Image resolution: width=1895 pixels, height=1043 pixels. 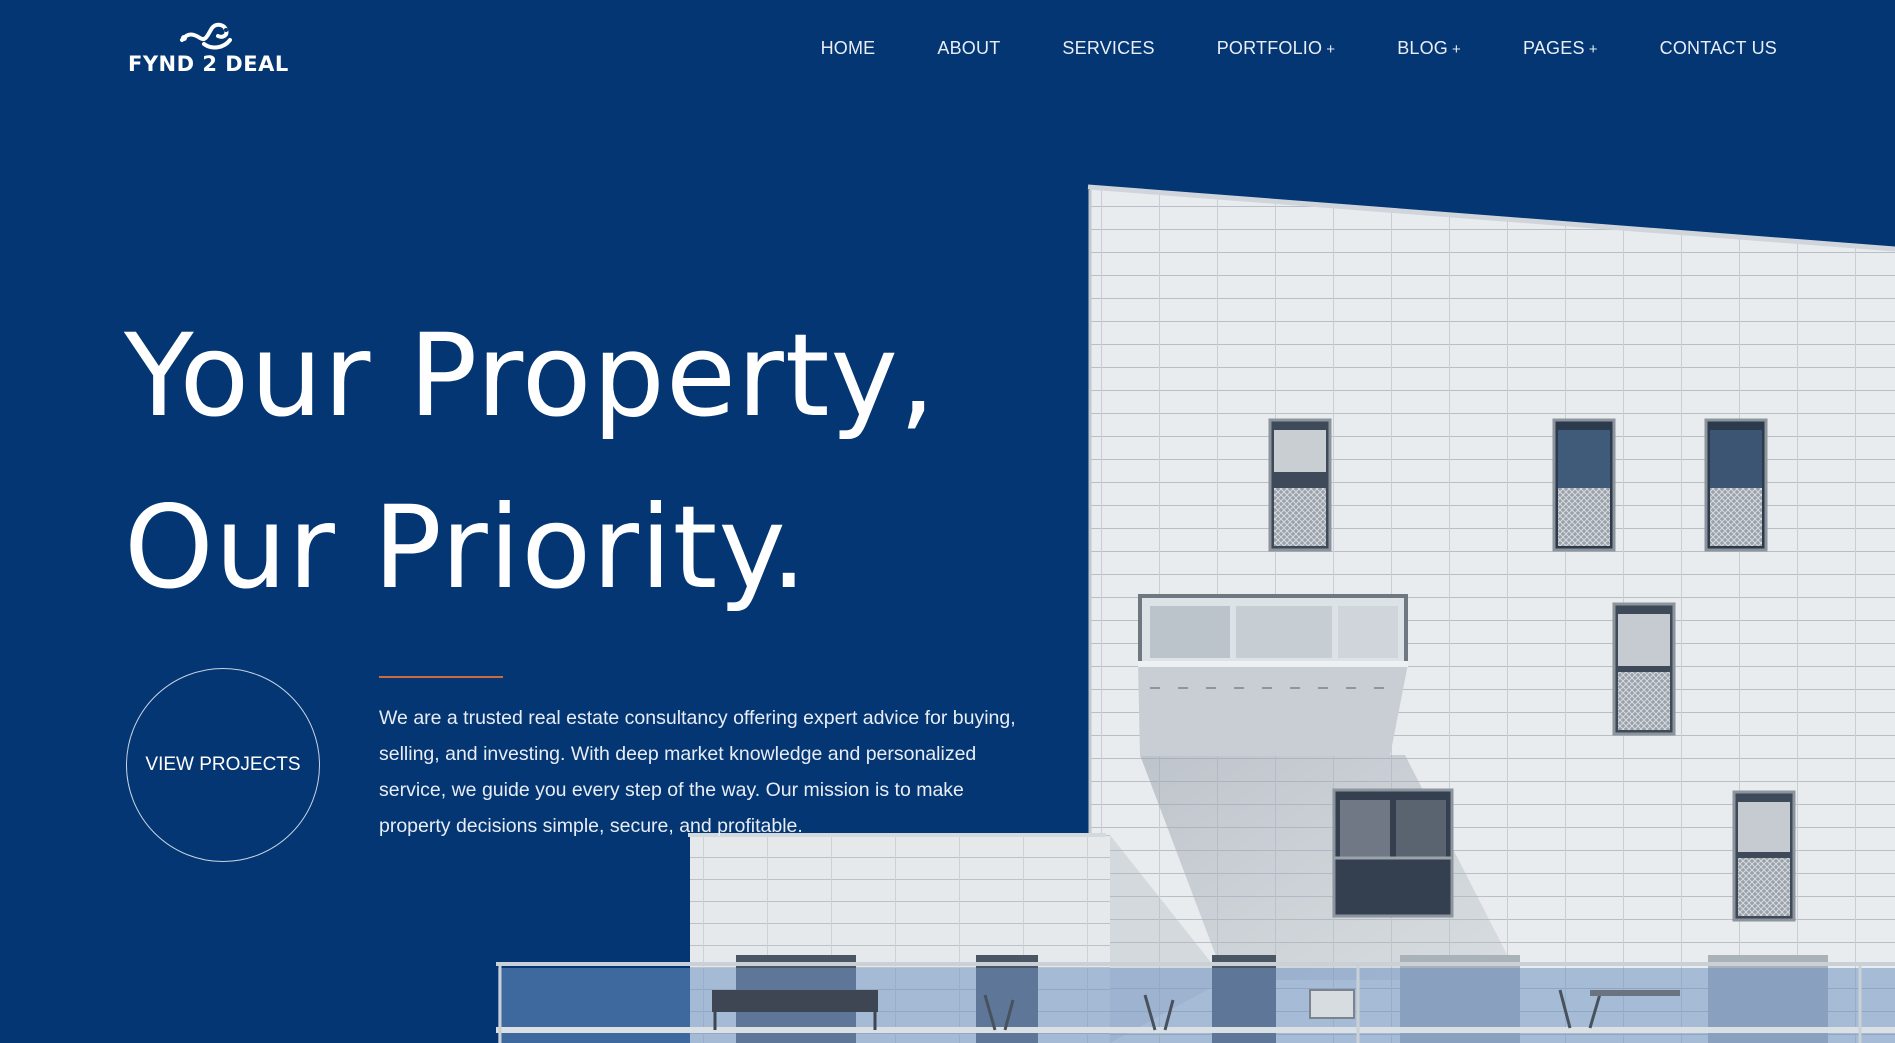 I want to click on view-projects-button: VIEW PROJECTS, so click(x=223, y=765).